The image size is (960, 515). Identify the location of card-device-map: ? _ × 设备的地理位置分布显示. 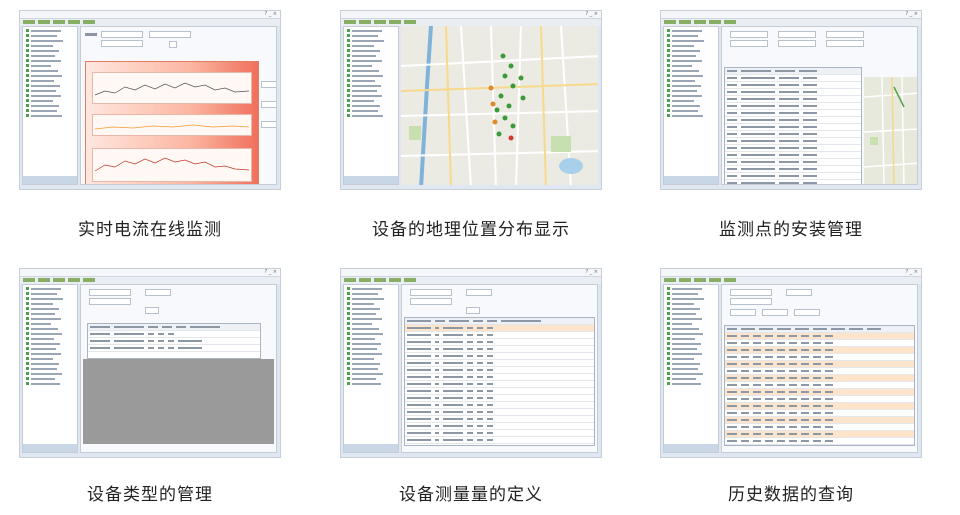
(471, 127).